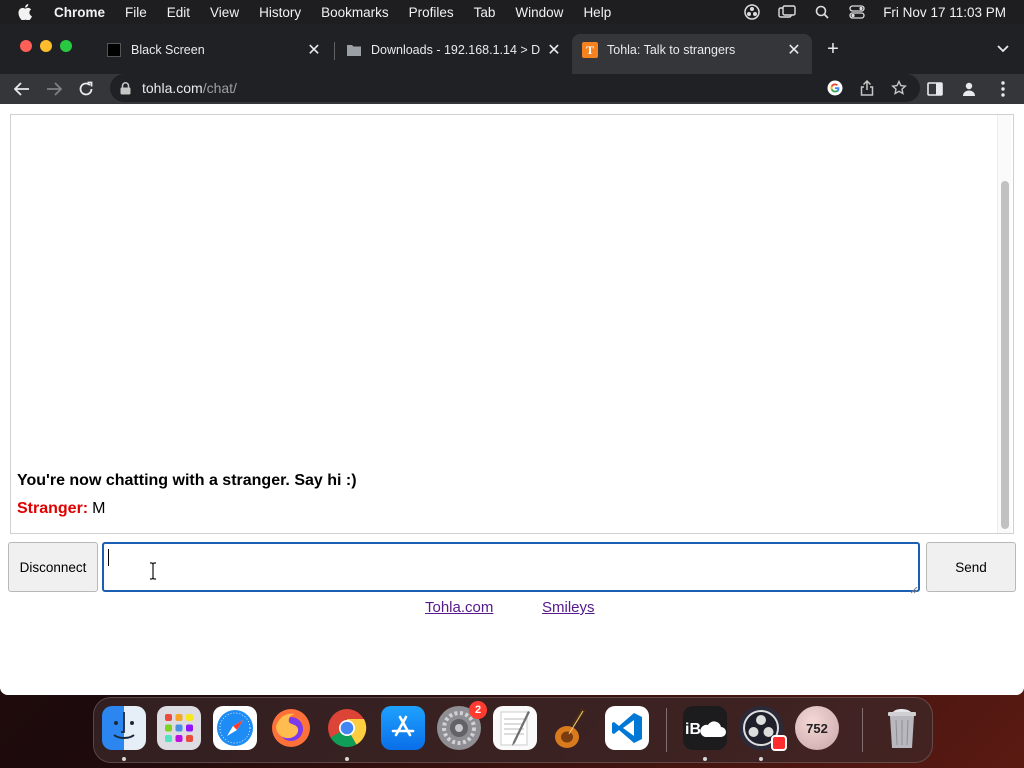 Image resolution: width=1024 pixels, height=768 pixels. What do you see at coordinates (539, 12) in the screenshot?
I see `menu-window: Window` at bounding box center [539, 12].